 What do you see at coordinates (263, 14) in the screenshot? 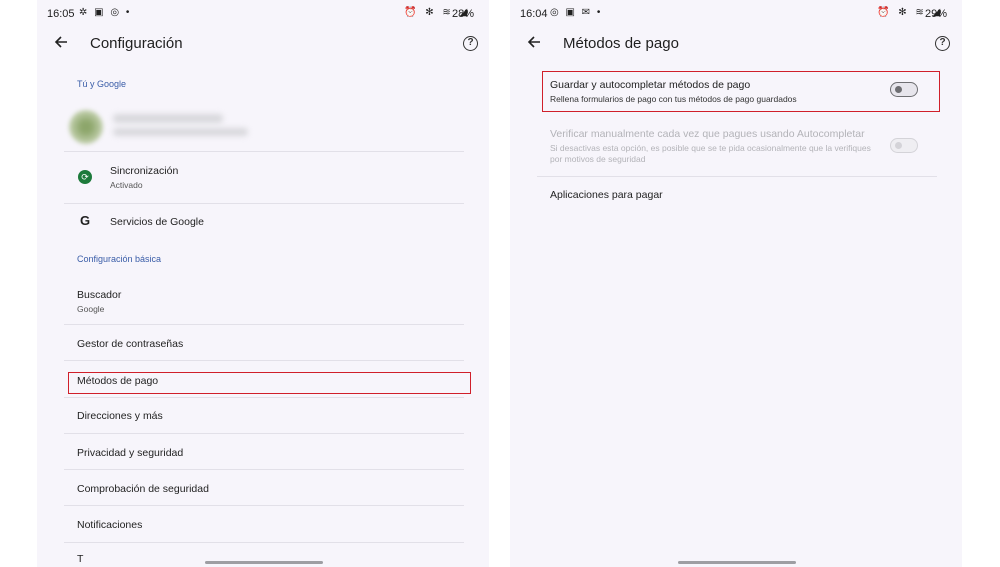
I see `status-bar: 16:05 ✲ ▣ ◎ • ⏰ ✻ ≋ ◢ 28%` at bounding box center [263, 14].